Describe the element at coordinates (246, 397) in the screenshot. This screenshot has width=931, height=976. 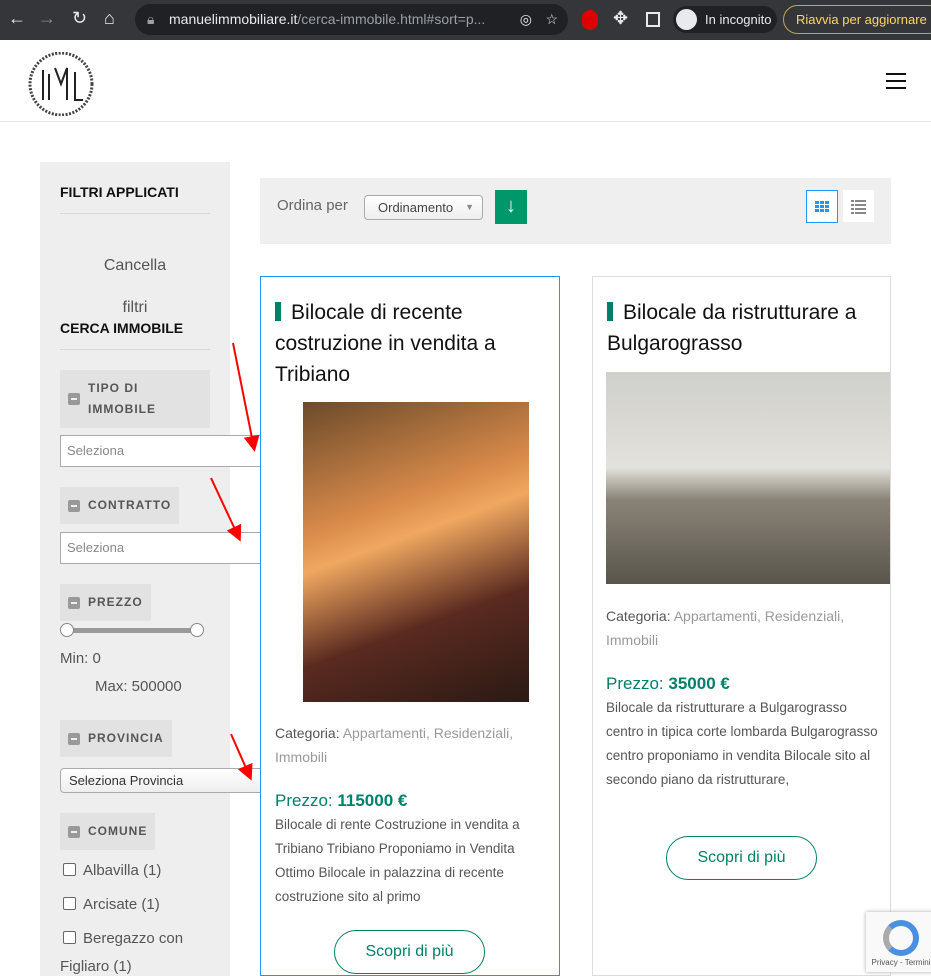
I see `arrow-annotation` at that location.